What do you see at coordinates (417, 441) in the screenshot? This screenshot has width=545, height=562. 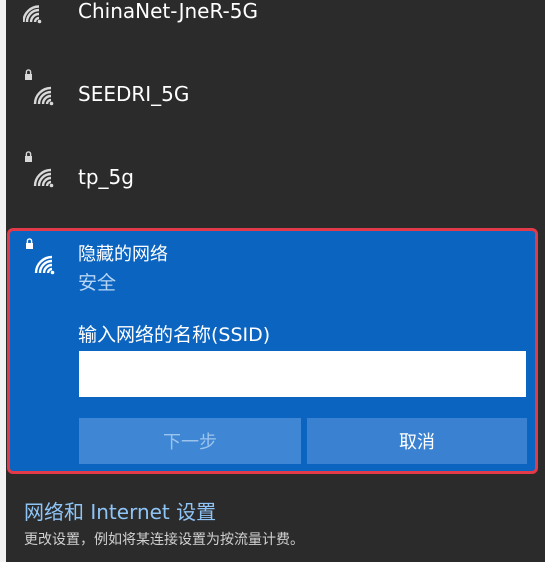 I see `cancel-button: 取消` at bounding box center [417, 441].